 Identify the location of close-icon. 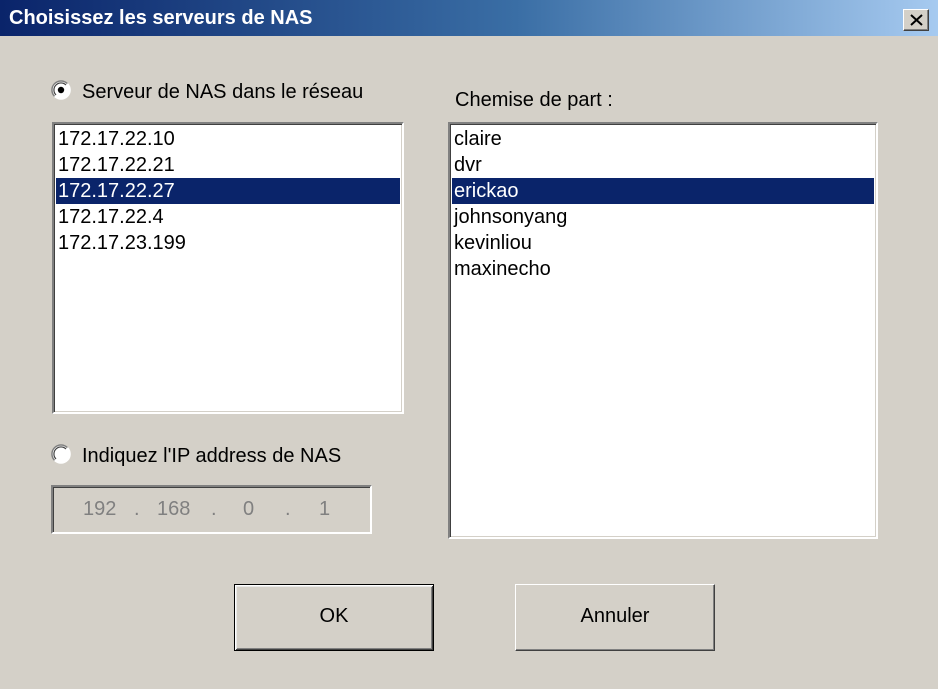
(916, 20).